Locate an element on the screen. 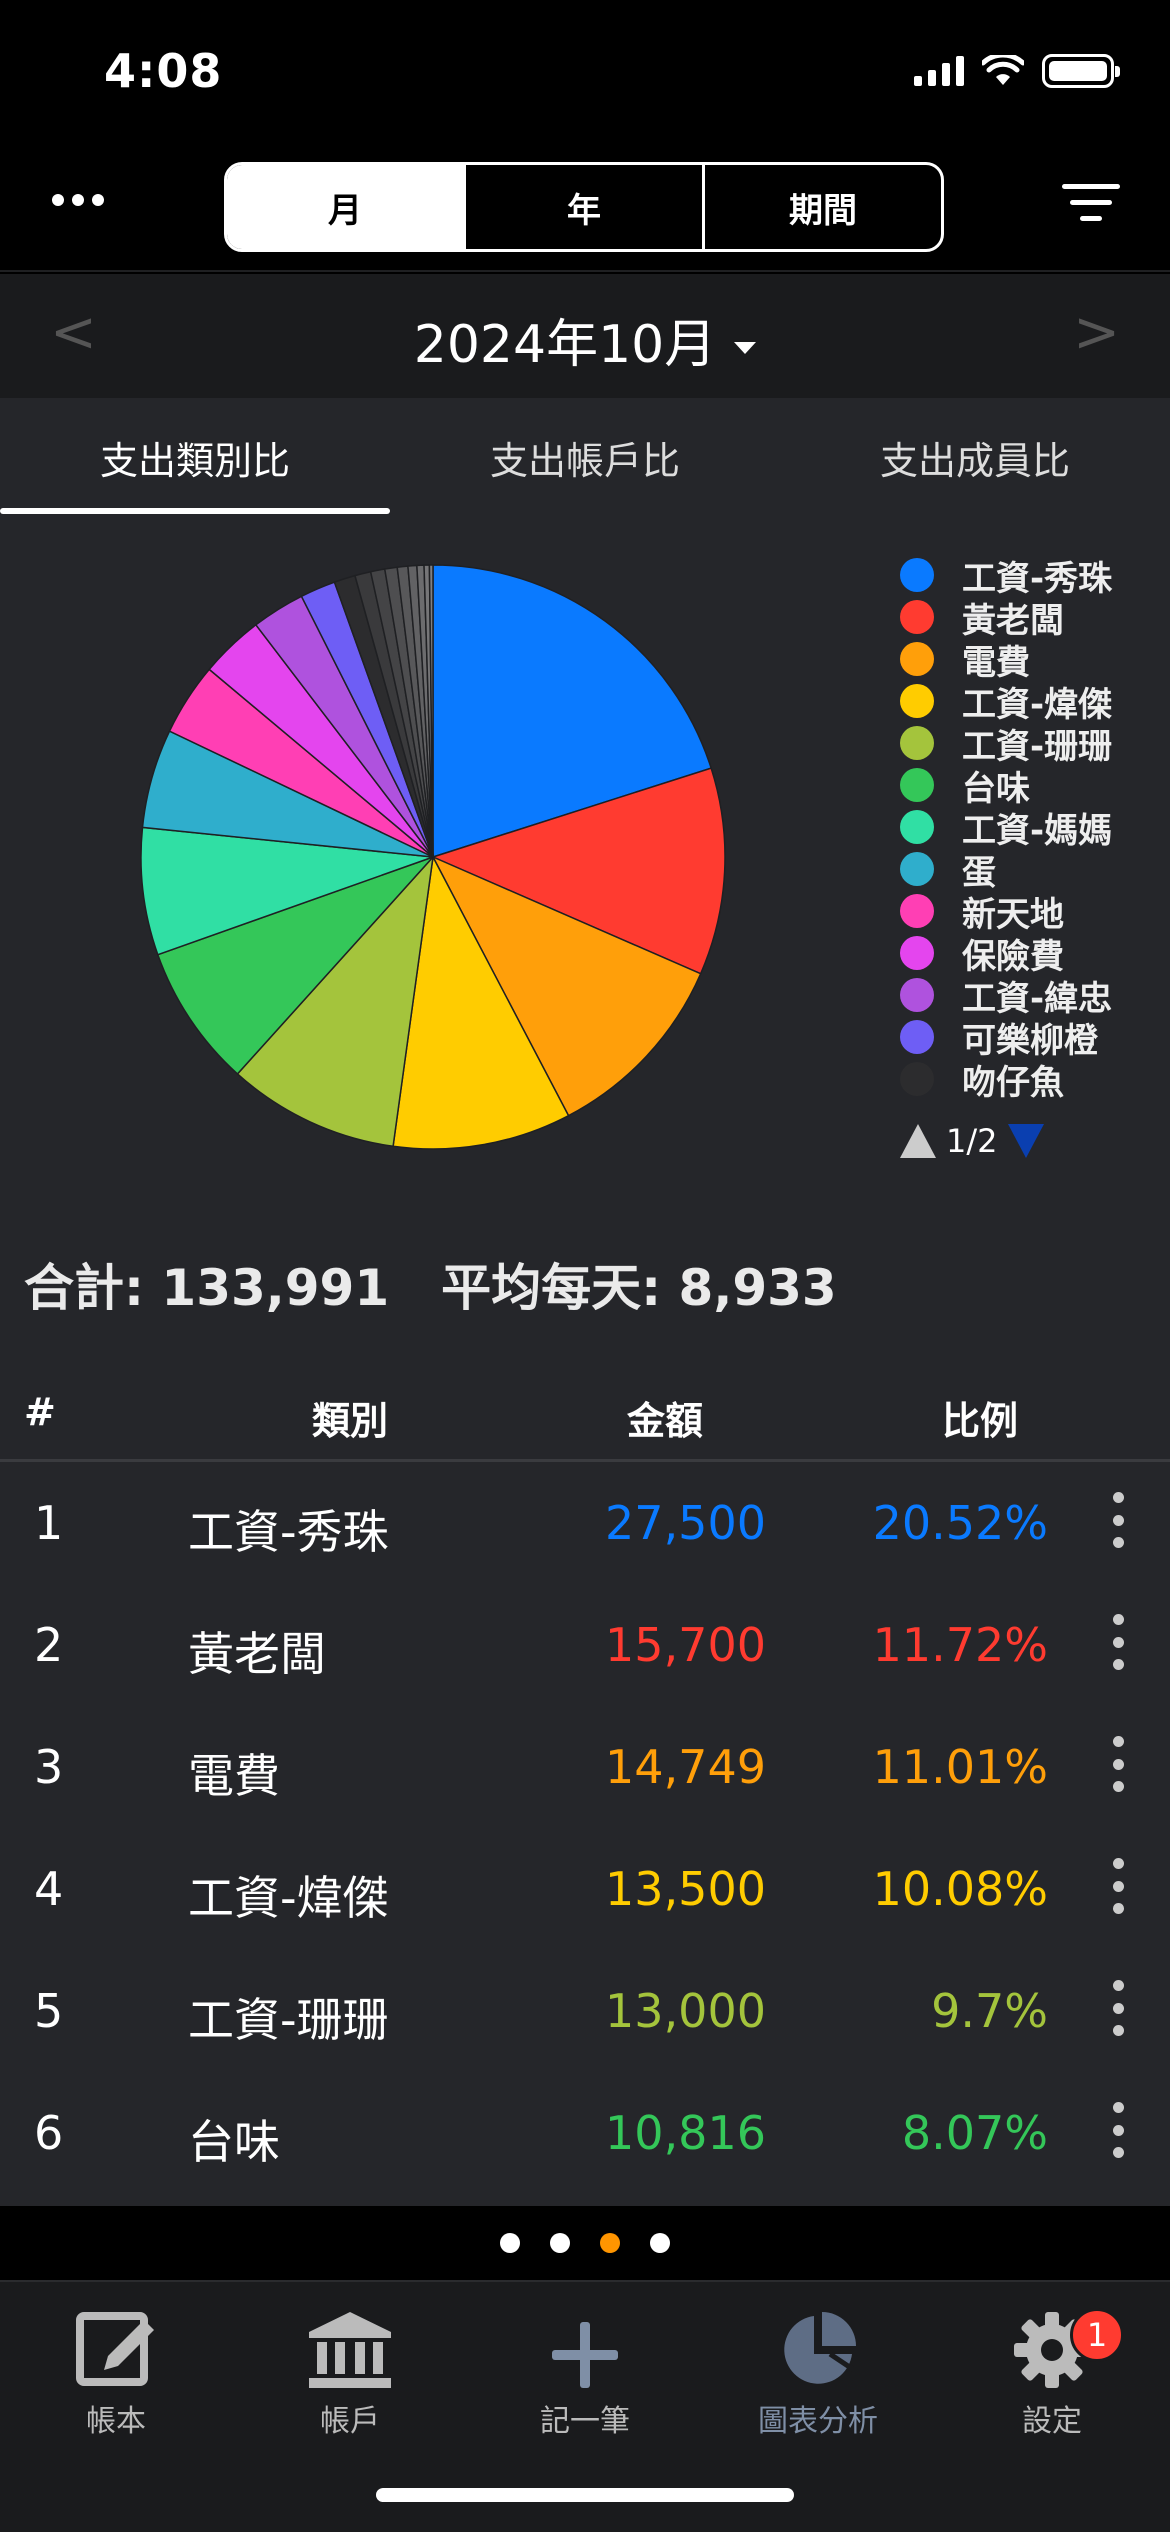 The height and width of the screenshot is (2532, 1170). row-ratio: 9.7% is located at coordinates (989, 2011).